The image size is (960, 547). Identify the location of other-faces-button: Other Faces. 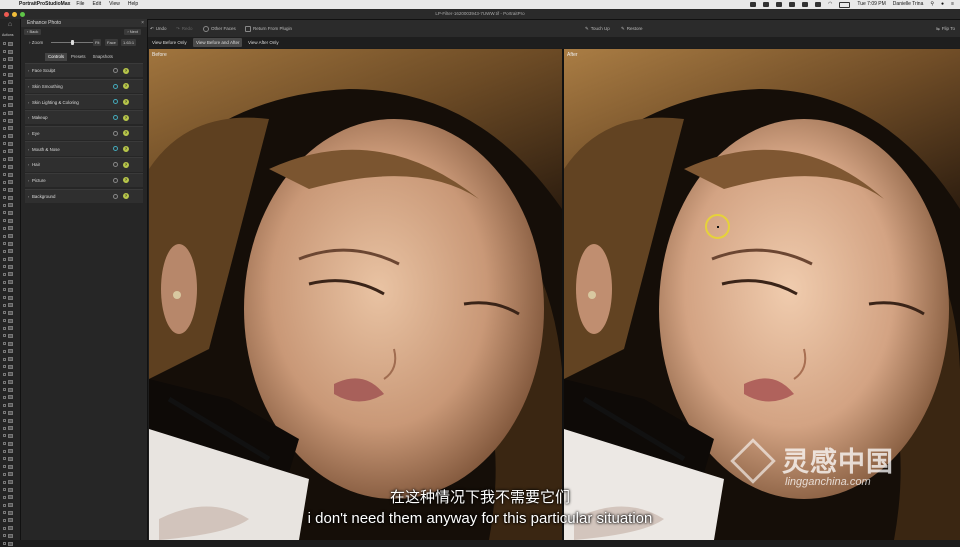
(219, 28).